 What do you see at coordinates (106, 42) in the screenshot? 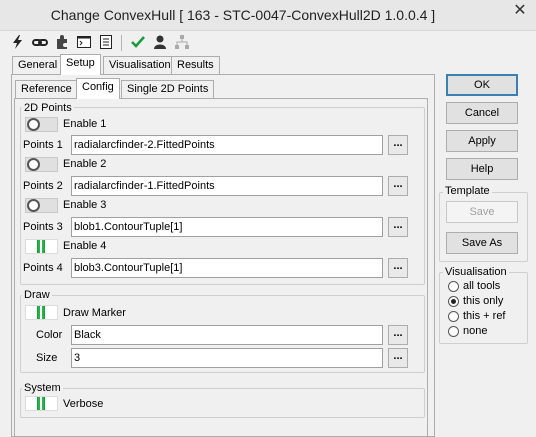
I see `list-icon` at bounding box center [106, 42].